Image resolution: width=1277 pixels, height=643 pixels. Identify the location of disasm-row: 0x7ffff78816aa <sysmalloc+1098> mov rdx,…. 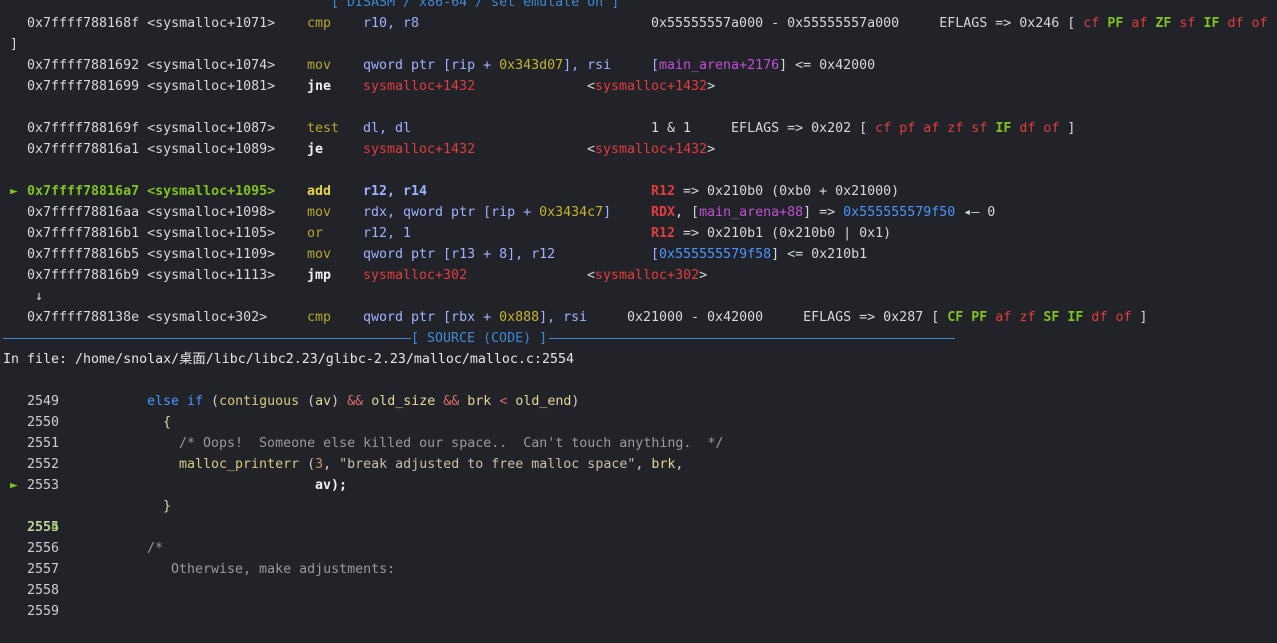
(638, 212).